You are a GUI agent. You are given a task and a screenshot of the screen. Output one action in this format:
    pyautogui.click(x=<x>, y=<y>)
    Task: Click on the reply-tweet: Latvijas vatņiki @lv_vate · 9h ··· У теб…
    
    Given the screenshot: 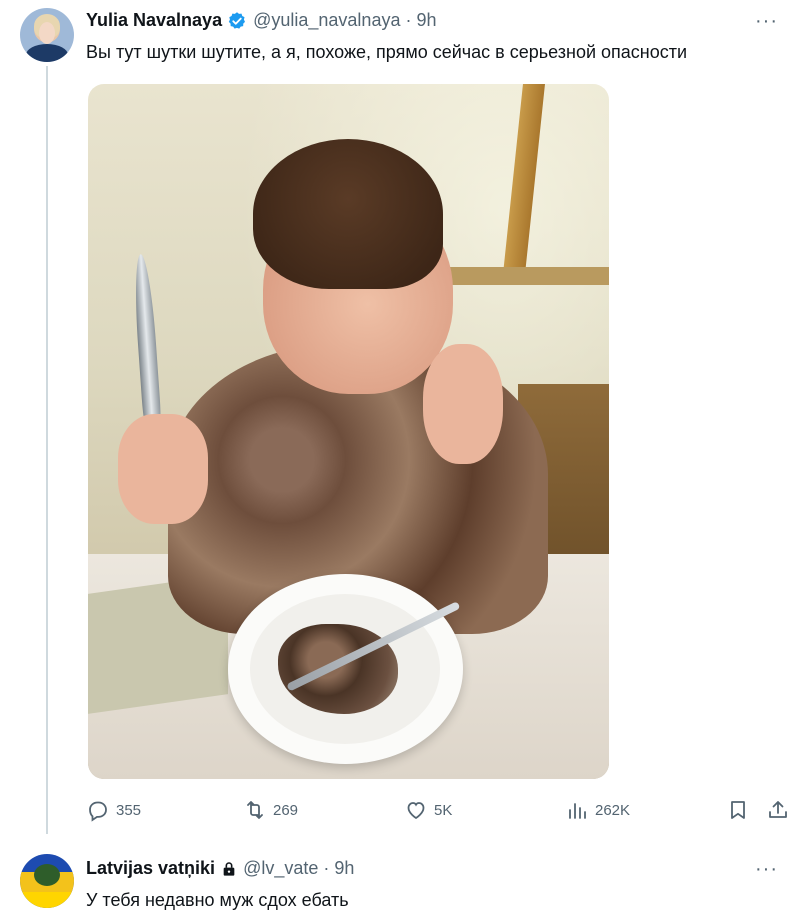 What is the action you would take?
    pyautogui.click(x=400, y=881)
    